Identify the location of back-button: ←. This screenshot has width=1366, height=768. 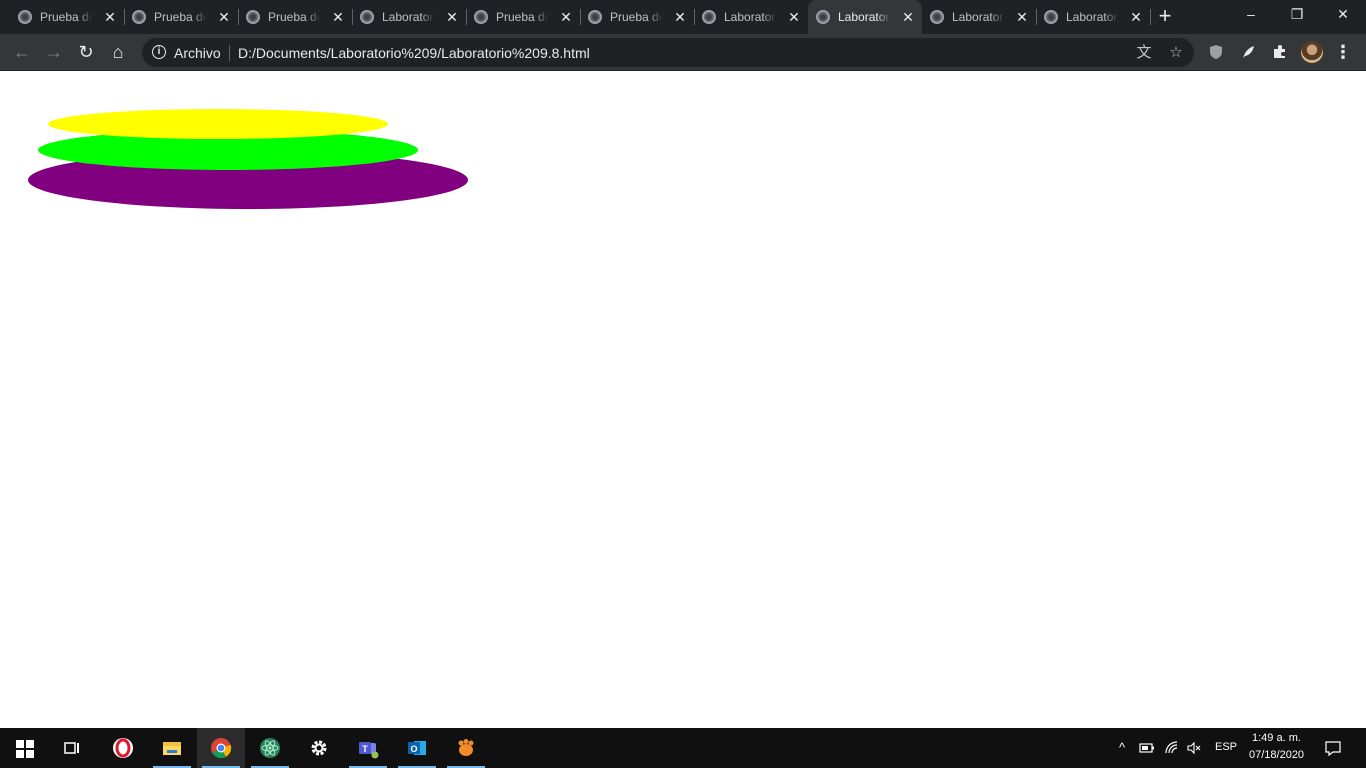
(22, 53).